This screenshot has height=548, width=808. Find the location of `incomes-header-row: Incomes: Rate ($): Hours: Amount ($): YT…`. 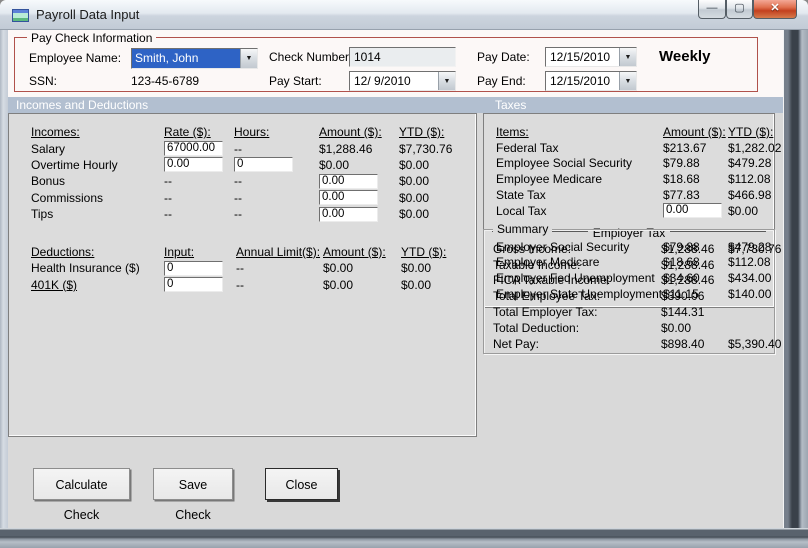

incomes-header-row: Incomes: Rate ($): Hours: Amount ($): YT… is located at coordinates (242, 132).